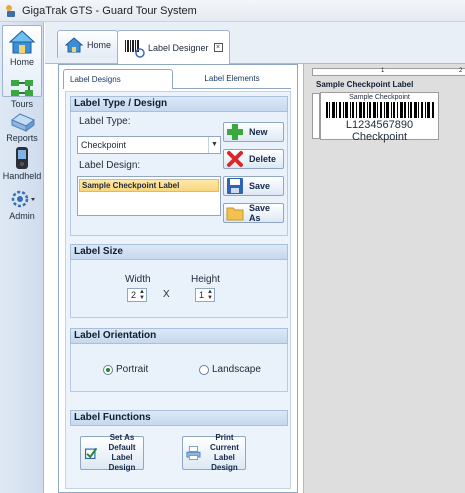 Image resolution: width=465 pixels, height=493 pixels. What do you see at coordinates (179, 418) in the screenshot?
I see `section-header-functions: Label Functions` at bounding box center [179, 418].